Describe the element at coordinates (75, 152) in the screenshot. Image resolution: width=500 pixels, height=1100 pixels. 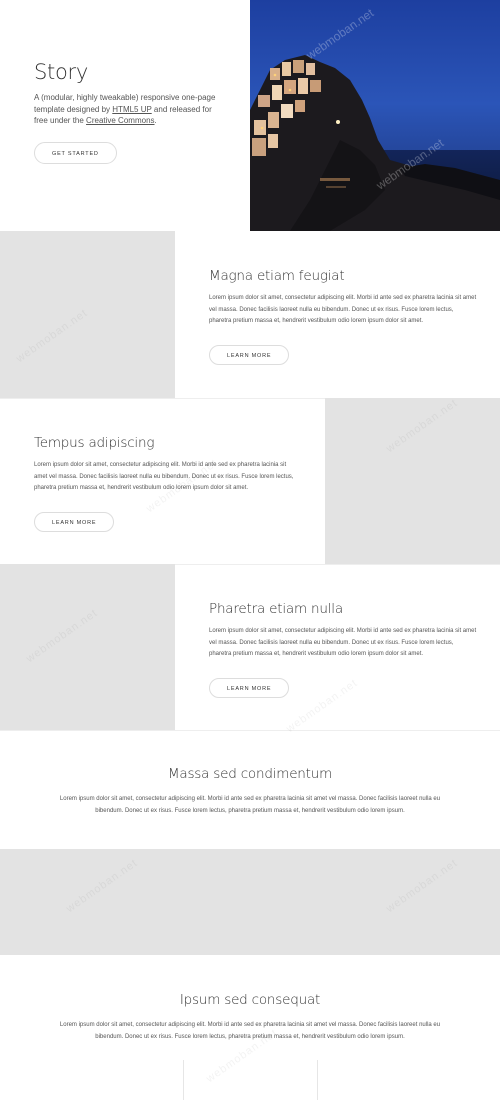
I see `get-started-button: GET STARTED` at that location.